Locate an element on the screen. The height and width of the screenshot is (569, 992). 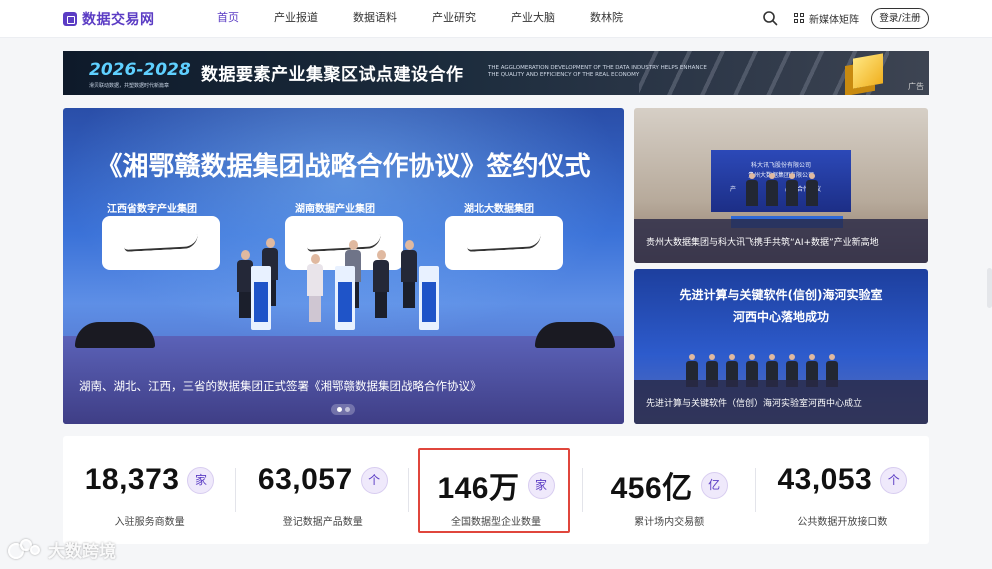
nav-item-data-corpus: 数据语料 is located at coordinates (375, 19).